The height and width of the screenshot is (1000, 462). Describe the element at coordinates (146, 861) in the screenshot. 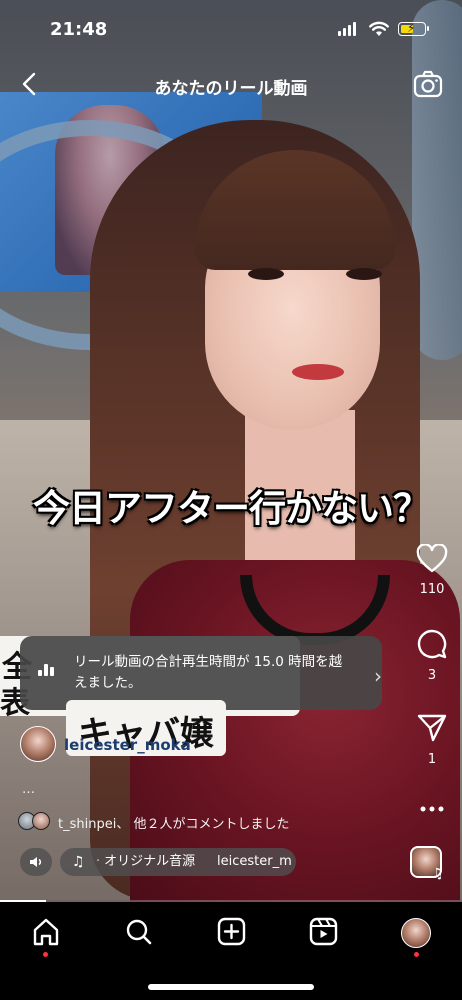

I see `audio-name: · オリジナル音源` at that location.